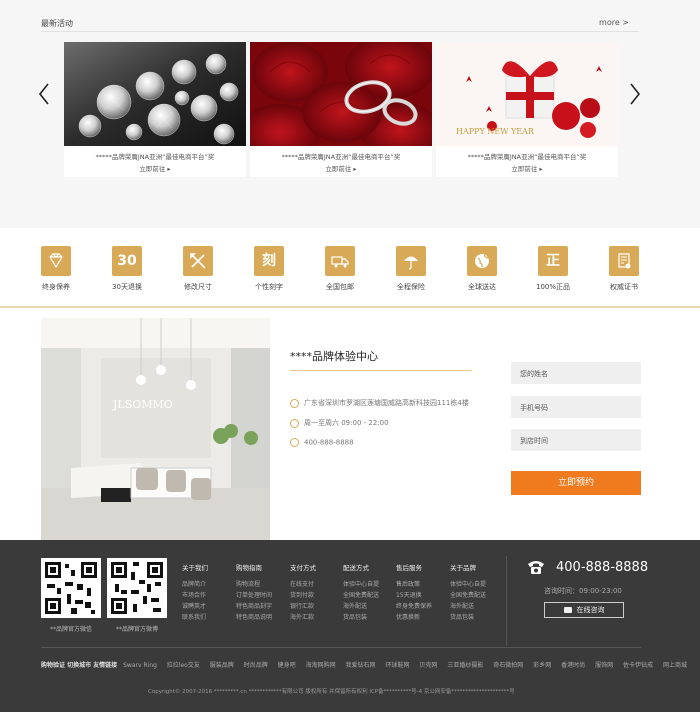 This screenshot has height=712, width=700. What do you see at coordinates (604, 665) in the screenshot?
I see `friend-link: 服饰网` at bounding box center [604, 665].